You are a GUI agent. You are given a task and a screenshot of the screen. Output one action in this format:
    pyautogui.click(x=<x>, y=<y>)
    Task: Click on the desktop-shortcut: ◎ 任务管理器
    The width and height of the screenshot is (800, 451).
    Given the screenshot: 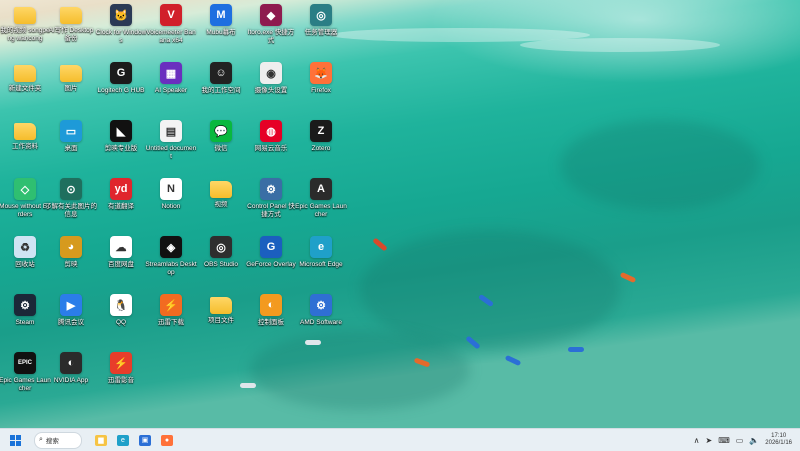 What is the action you would take?
    pyautogui.click(x=321, y=29)
    